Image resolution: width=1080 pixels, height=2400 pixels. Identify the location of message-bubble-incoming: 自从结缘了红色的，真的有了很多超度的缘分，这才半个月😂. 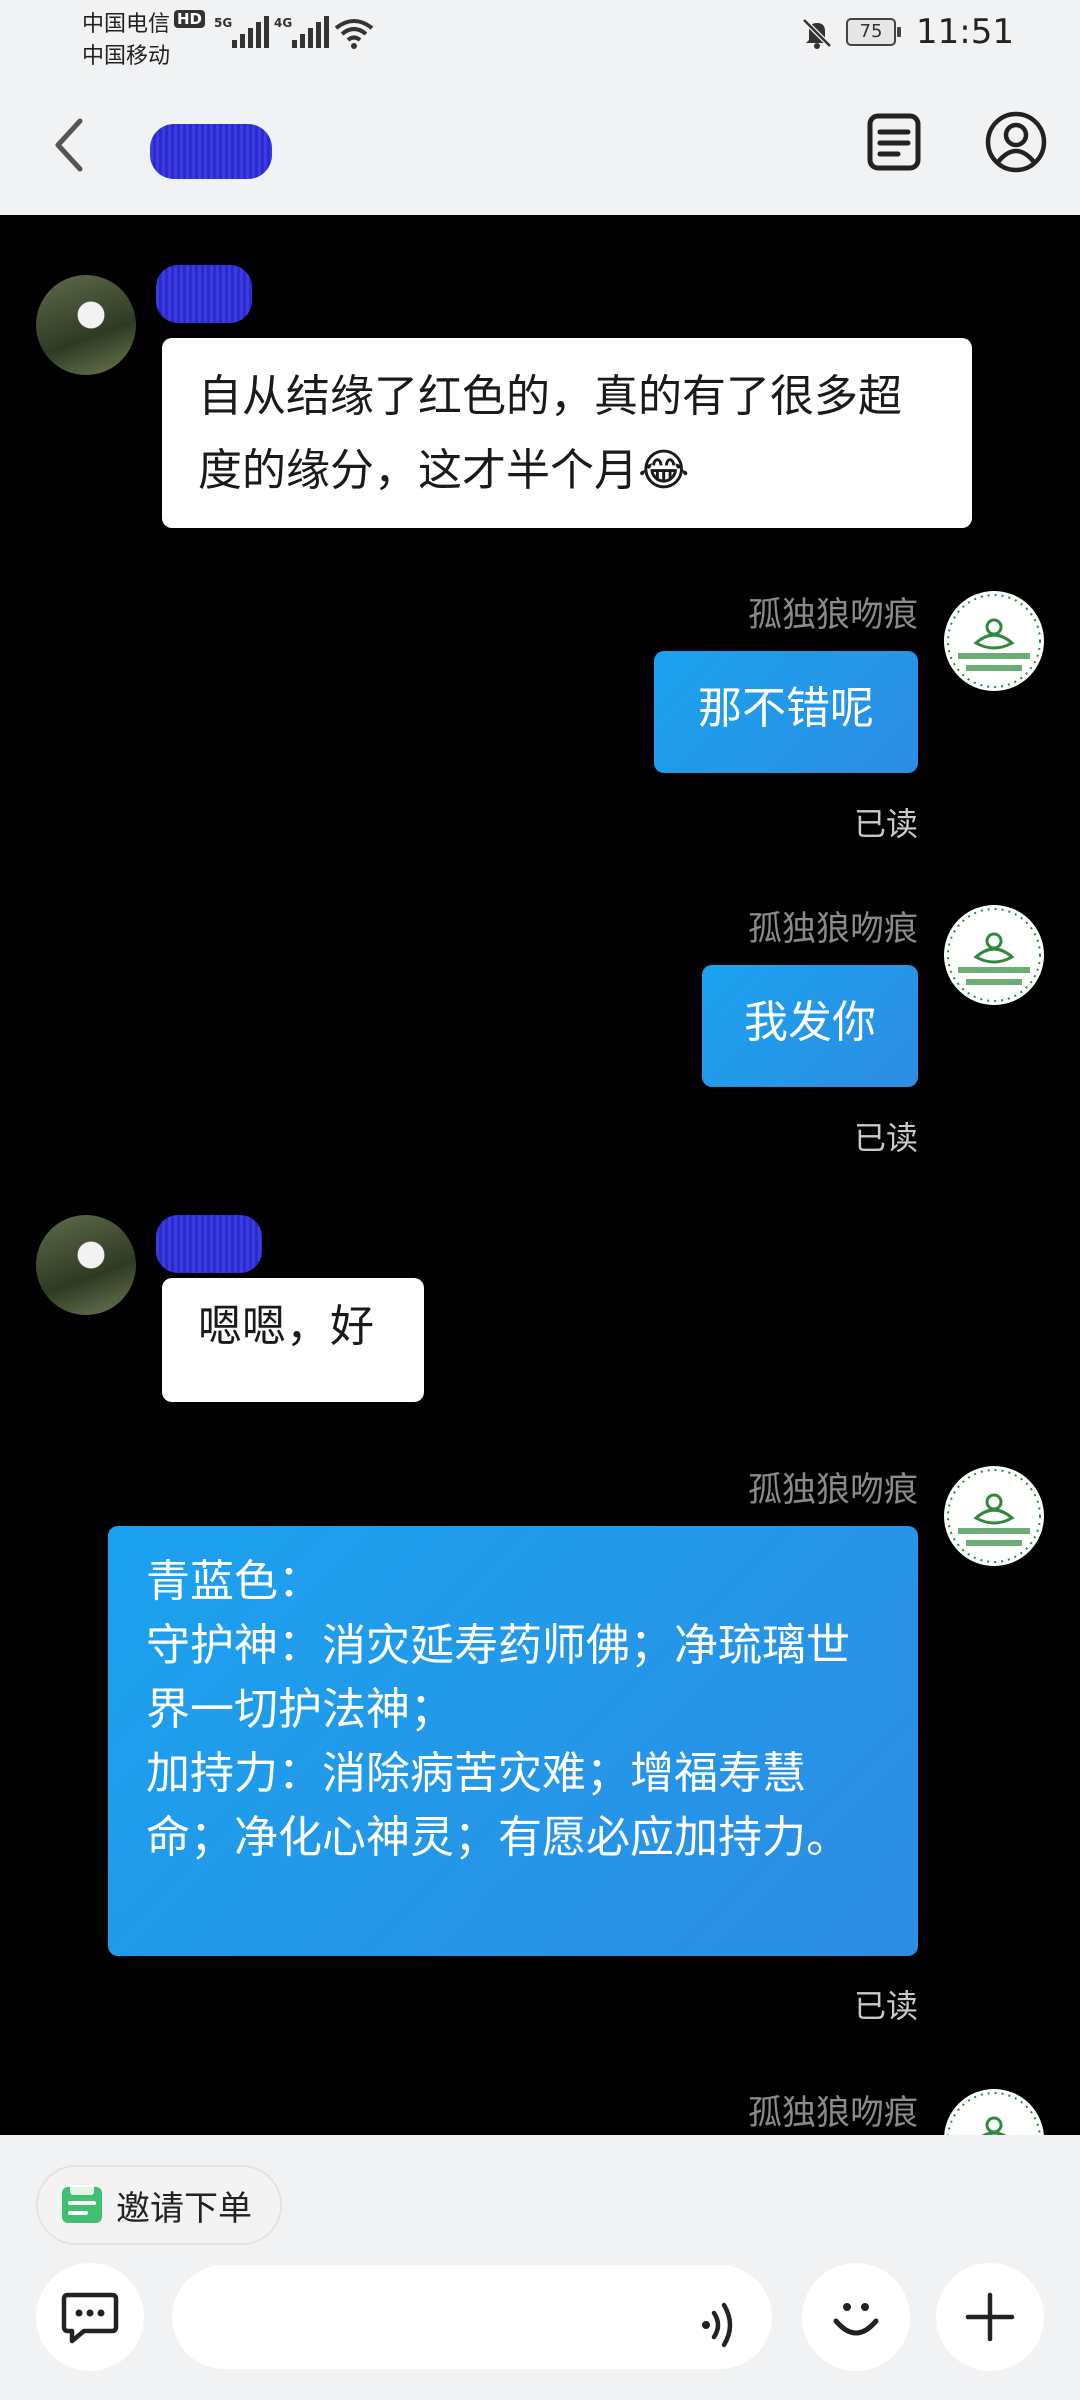
(567, 433).